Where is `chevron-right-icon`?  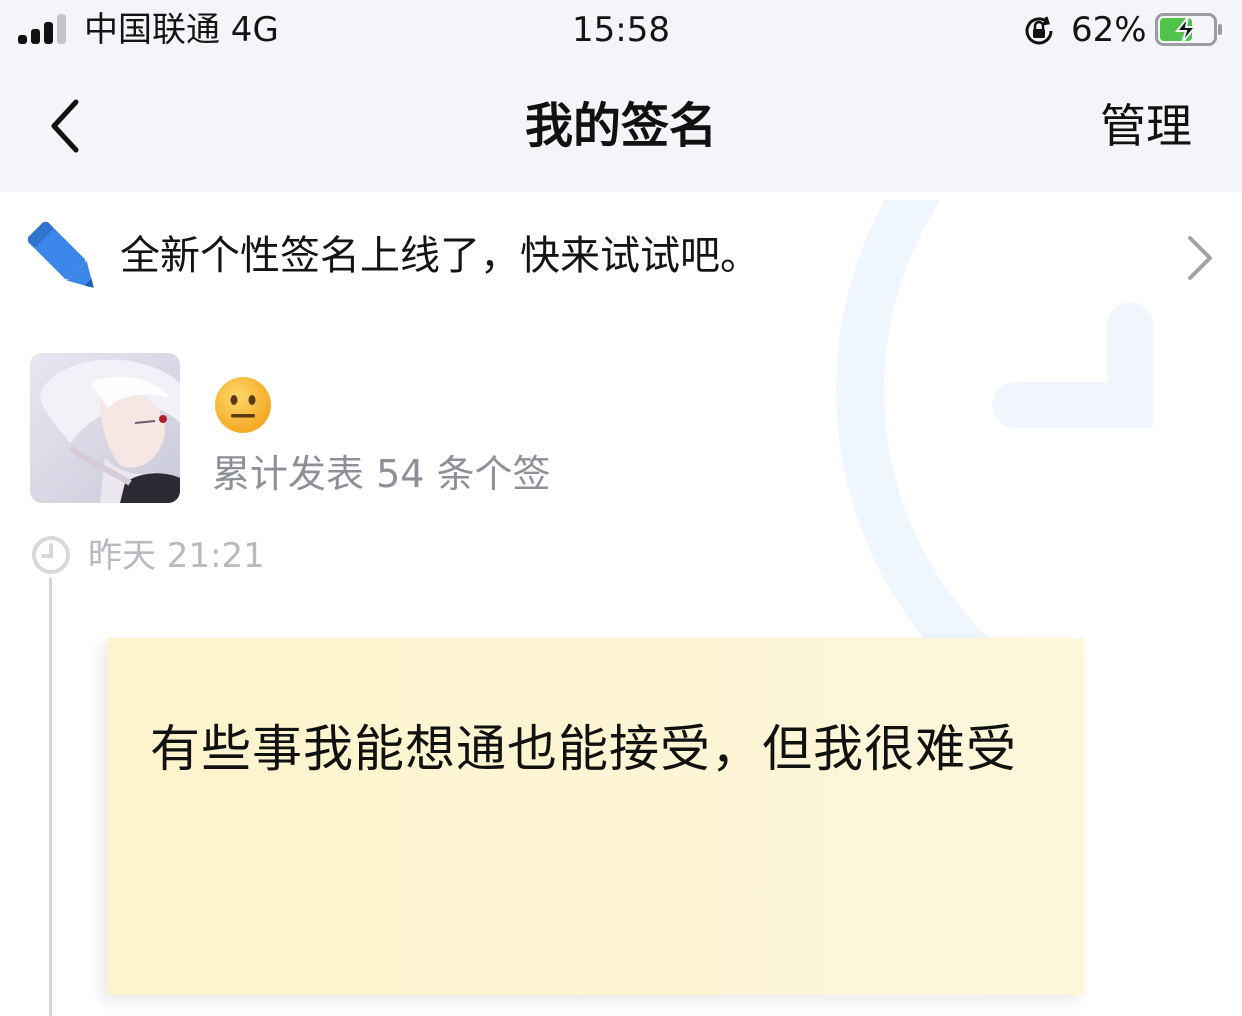 chevron-right-icon is located at coordinates (1199, 258).